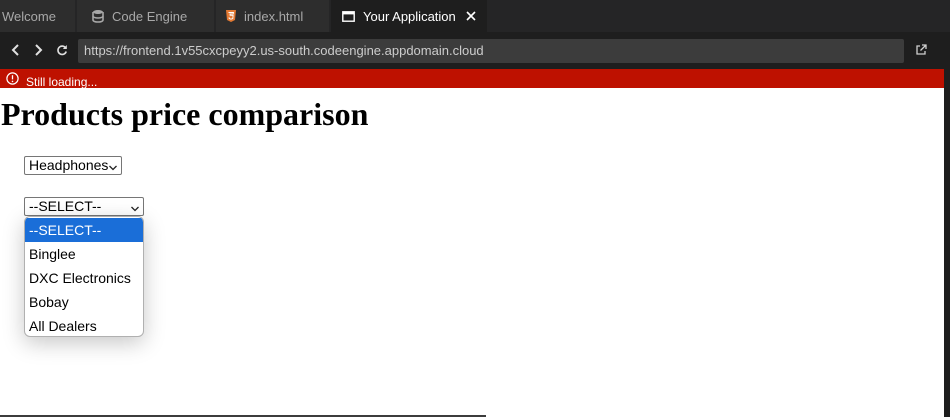 The image size is (950, 417). Describe the element at coordinates (921, 50) in the screenshot. I see `open-external-icon` at that location.